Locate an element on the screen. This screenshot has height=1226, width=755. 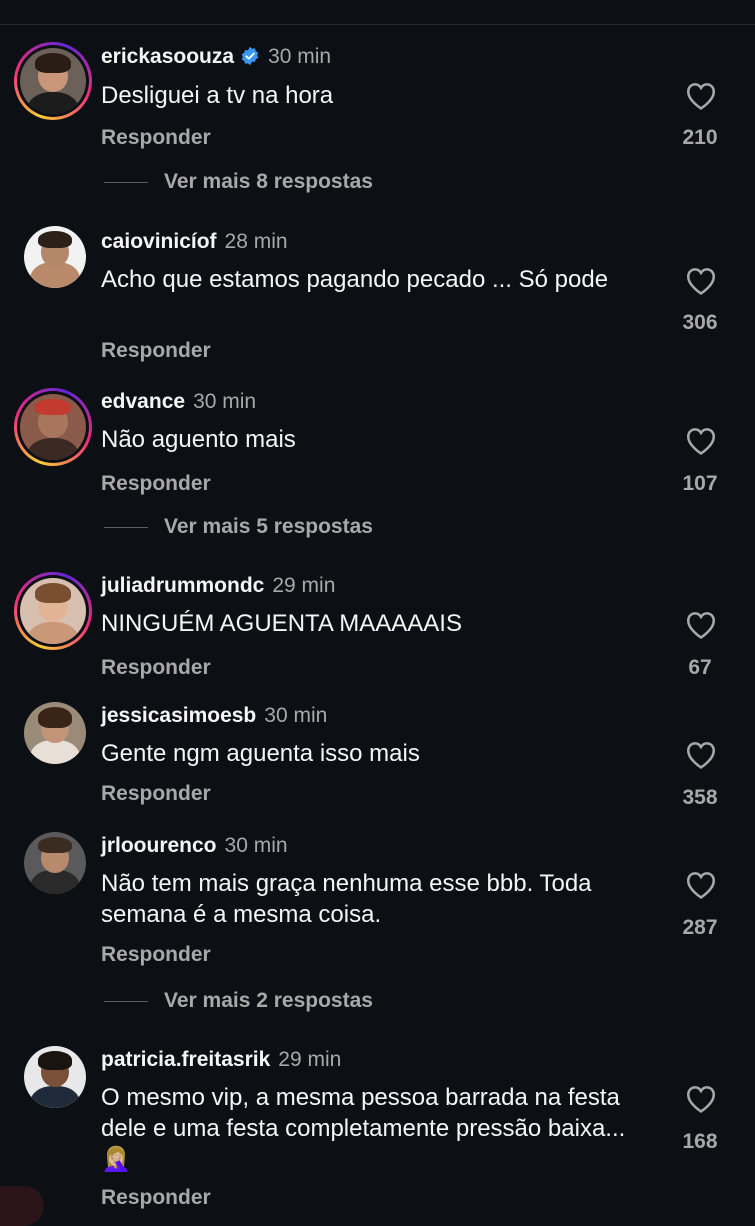
comment-username: juliadrummondc 29 min is located at coordinates (218, 586).